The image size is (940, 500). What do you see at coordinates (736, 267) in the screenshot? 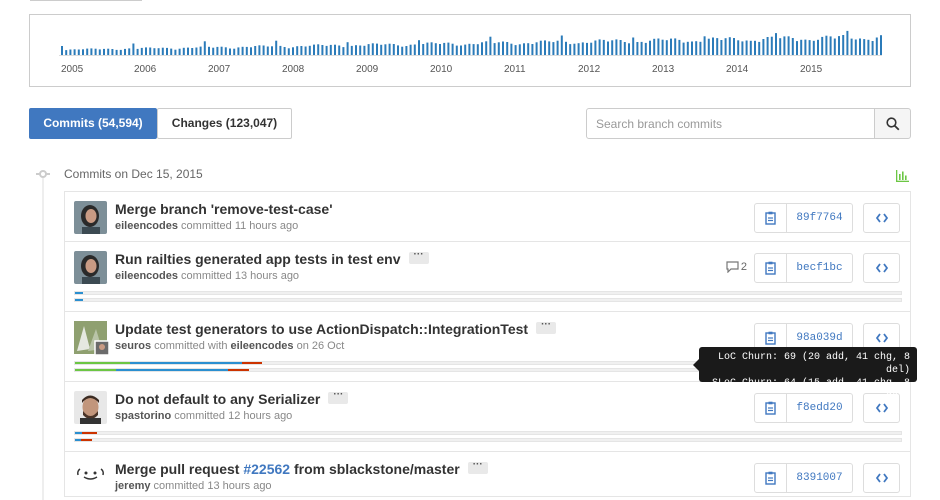
I see `comment-count: 2` at bounding box center [736, 267].